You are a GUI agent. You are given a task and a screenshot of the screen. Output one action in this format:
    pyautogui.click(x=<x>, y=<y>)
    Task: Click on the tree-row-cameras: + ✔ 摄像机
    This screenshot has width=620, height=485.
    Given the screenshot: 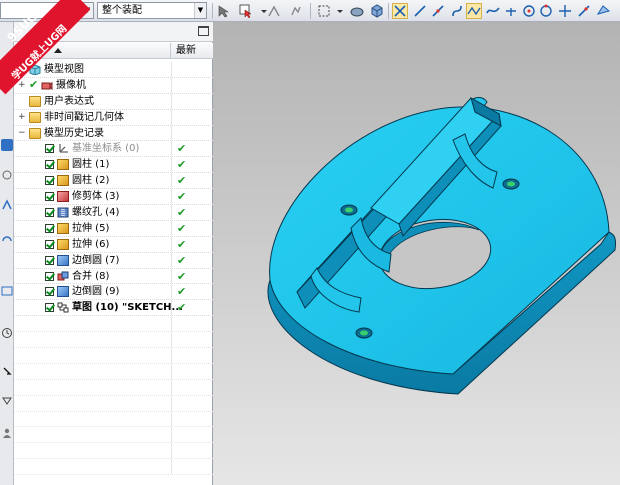 What is the action you would take?
    pyautogui.click(x=113, y=85)
    